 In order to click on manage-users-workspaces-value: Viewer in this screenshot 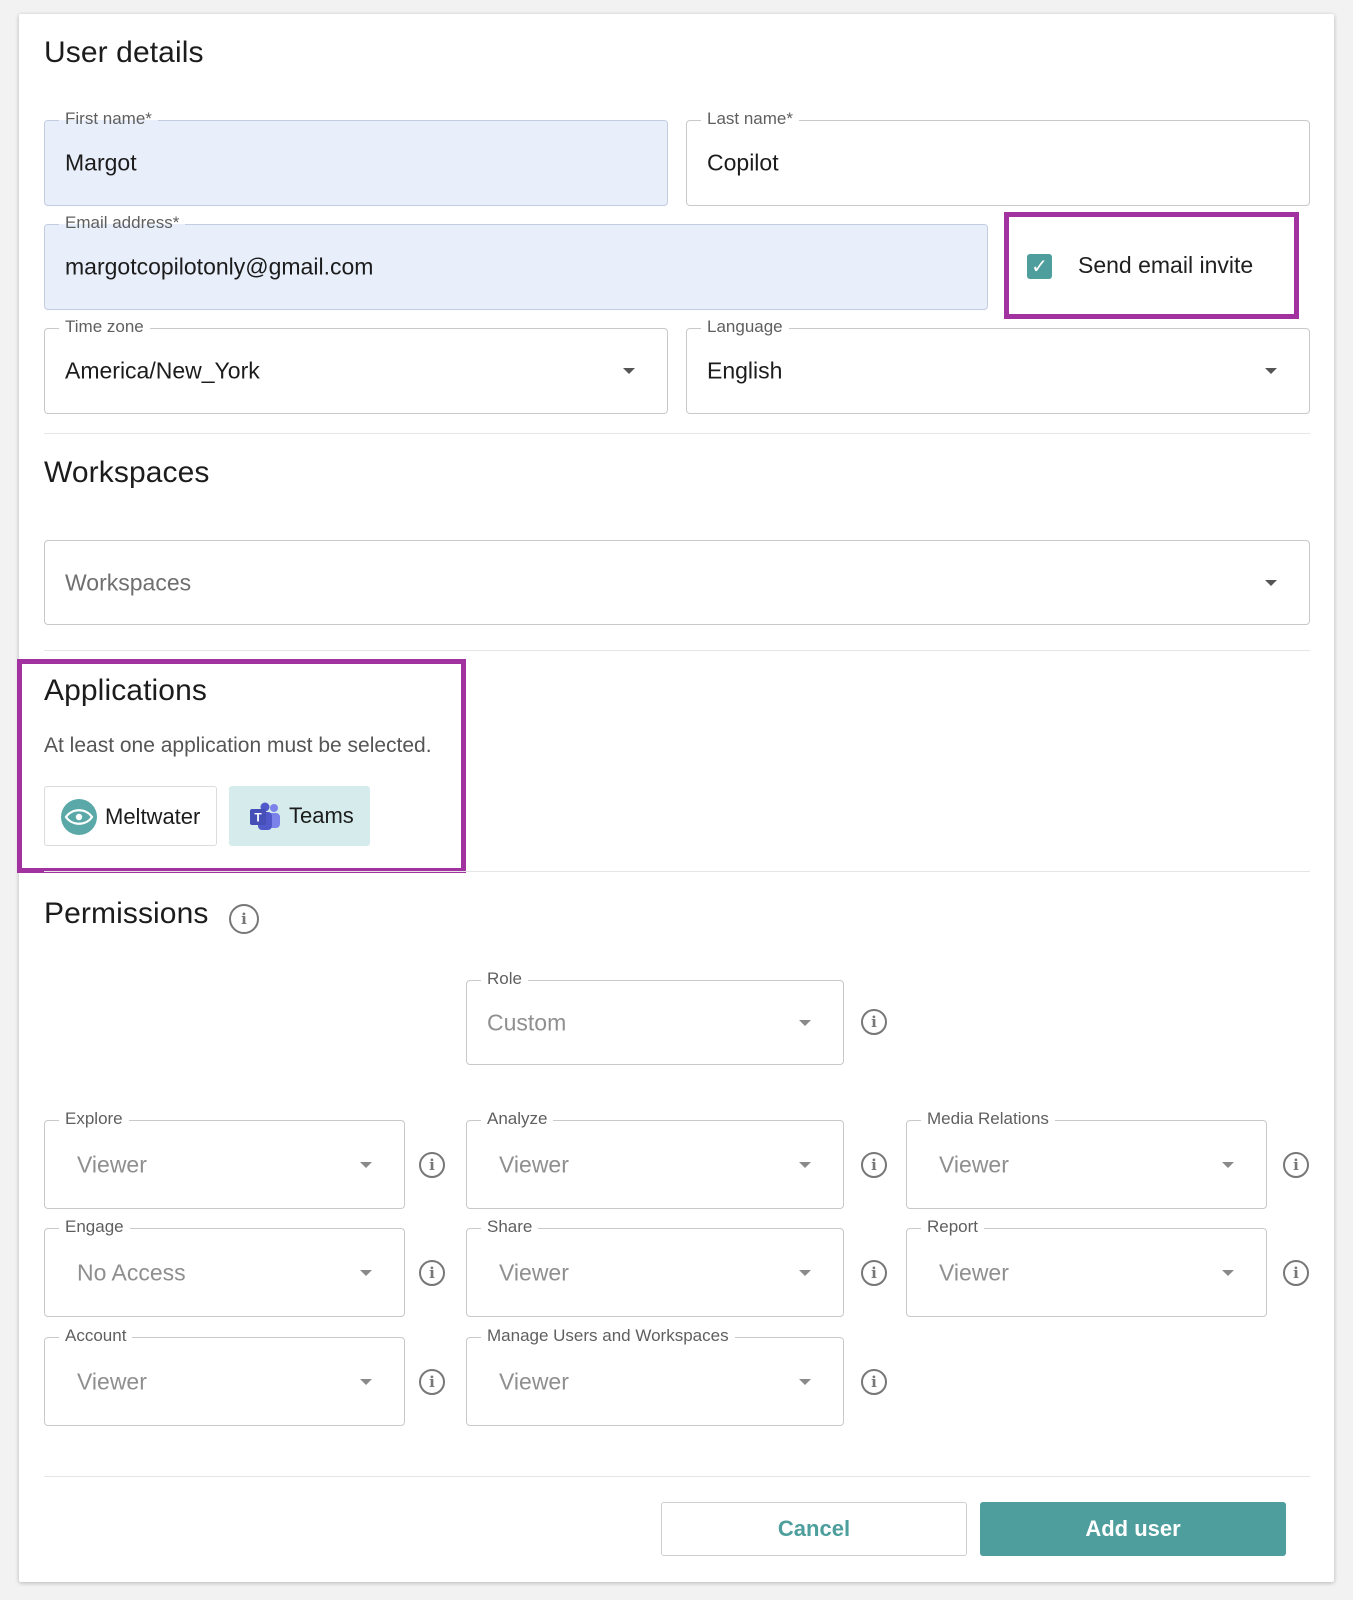, I will do `click(534, 1381)`.